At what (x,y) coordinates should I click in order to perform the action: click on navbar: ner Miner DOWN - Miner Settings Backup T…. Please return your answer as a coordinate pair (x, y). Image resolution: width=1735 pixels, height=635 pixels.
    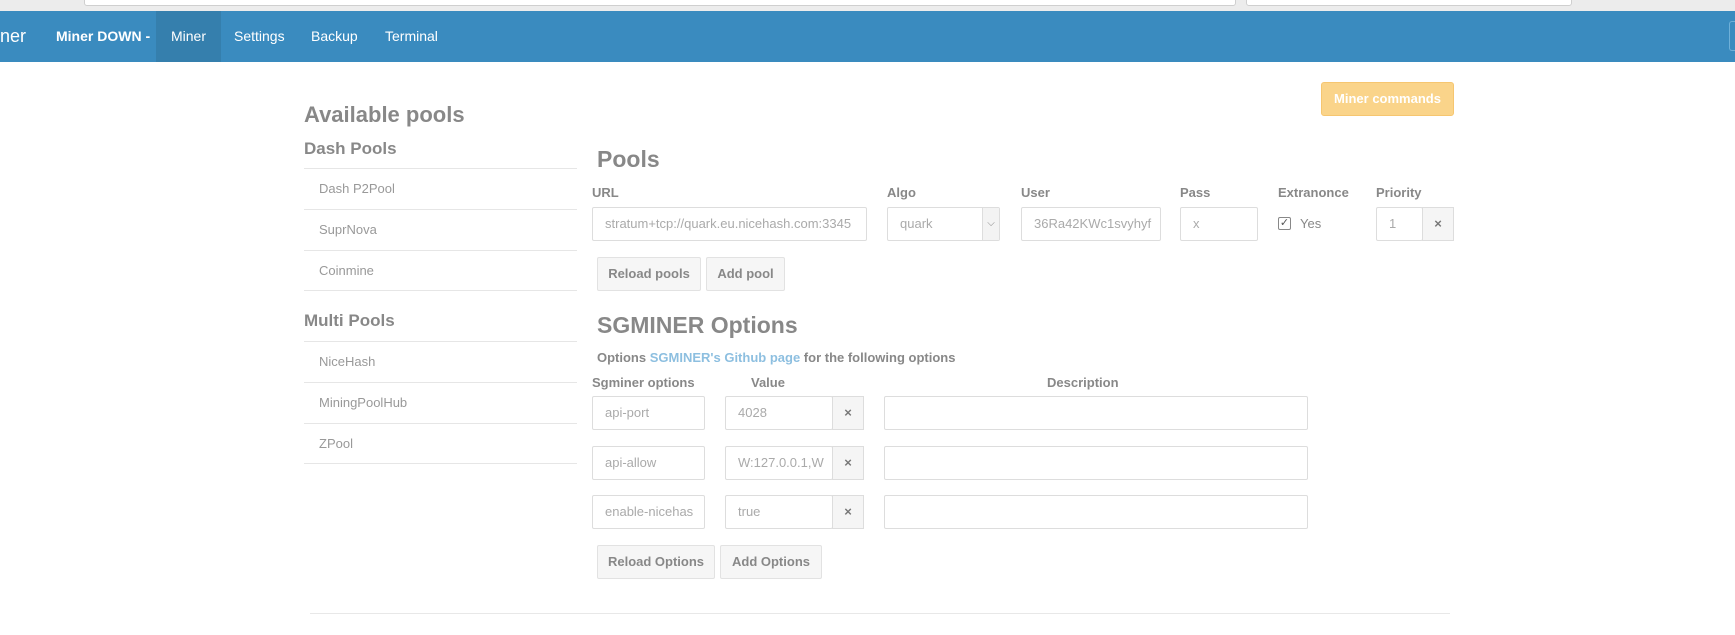
    Looking at the image, I should click on (867, 36).